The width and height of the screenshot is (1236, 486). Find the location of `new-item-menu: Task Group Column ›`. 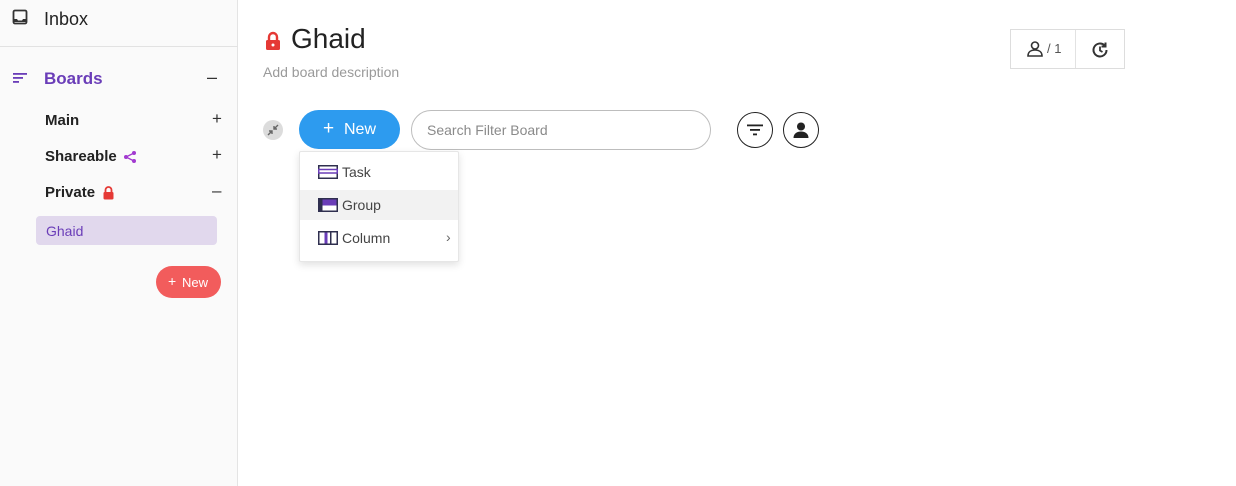

new-item-menu: Task Group Column › is located at coordinates (379, 206).